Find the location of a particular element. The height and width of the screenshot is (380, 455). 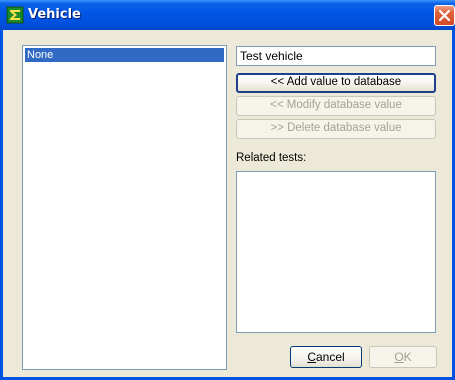

modify-value-button: << Modify database value is located at coordinates (336, 106).